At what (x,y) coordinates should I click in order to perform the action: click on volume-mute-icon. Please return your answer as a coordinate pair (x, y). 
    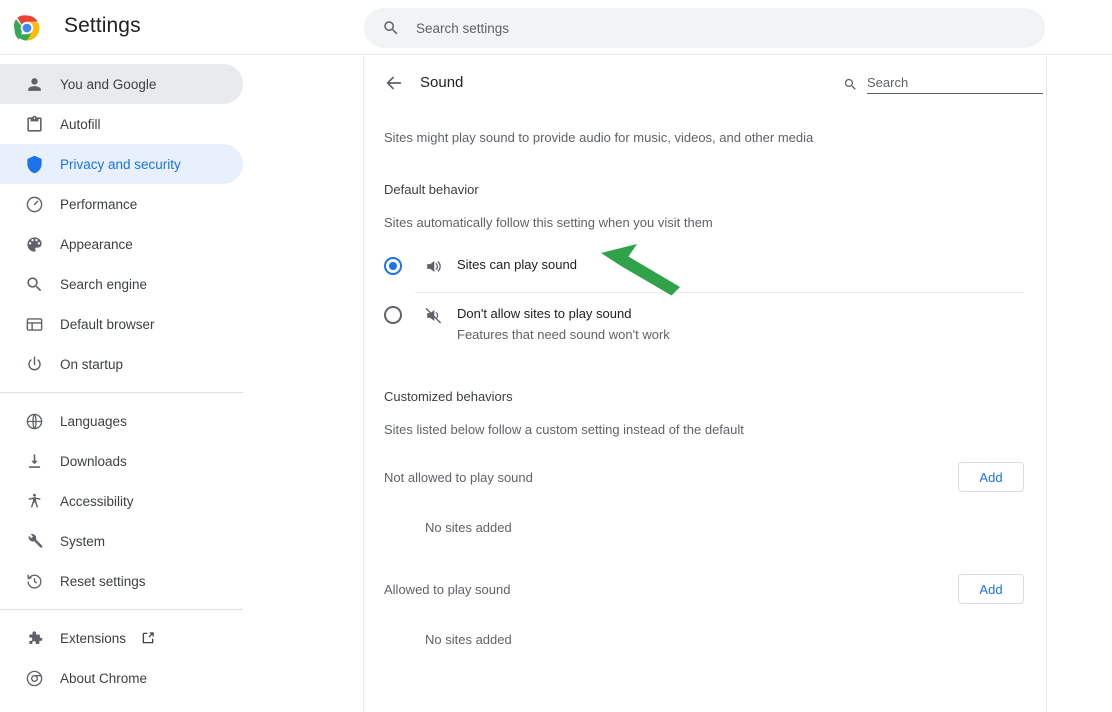
    Looking at the image, I should click on (433, 315).